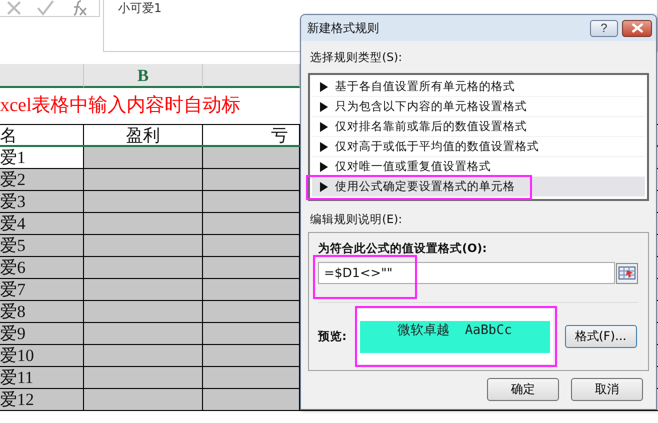  What do you see at coordinates (466, 273) in the screenshot?
I see `formula-field: =$D1<>""` at bounding box center [466, 273].